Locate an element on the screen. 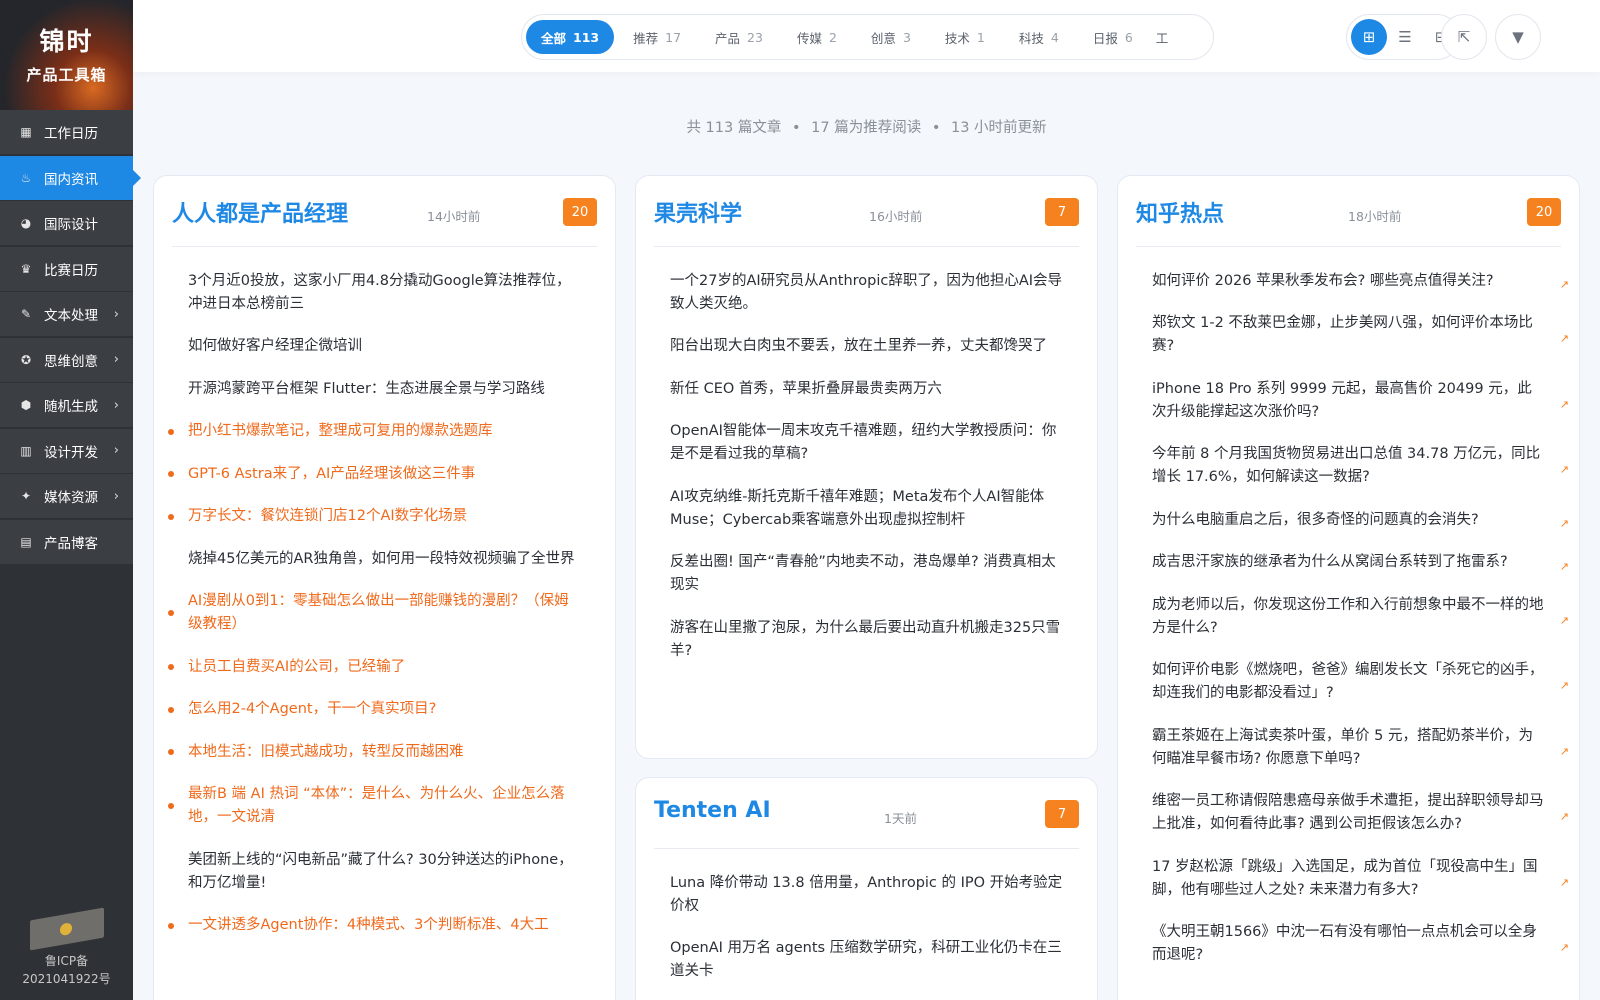  article-title: AI漫剧从0到1：零基础怎么做出一部能赚钱的漫剧？（保姆级教程） is located at coordinates (378, 613).